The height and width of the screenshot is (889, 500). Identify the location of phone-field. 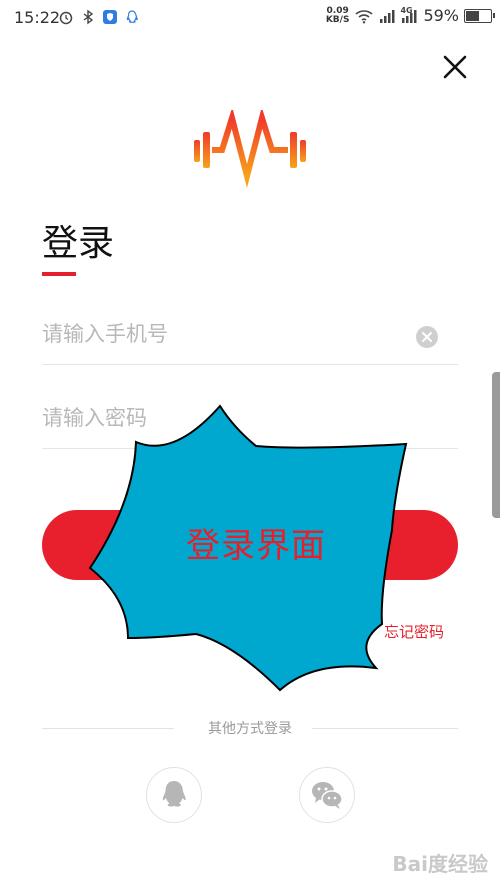
(250, 334).